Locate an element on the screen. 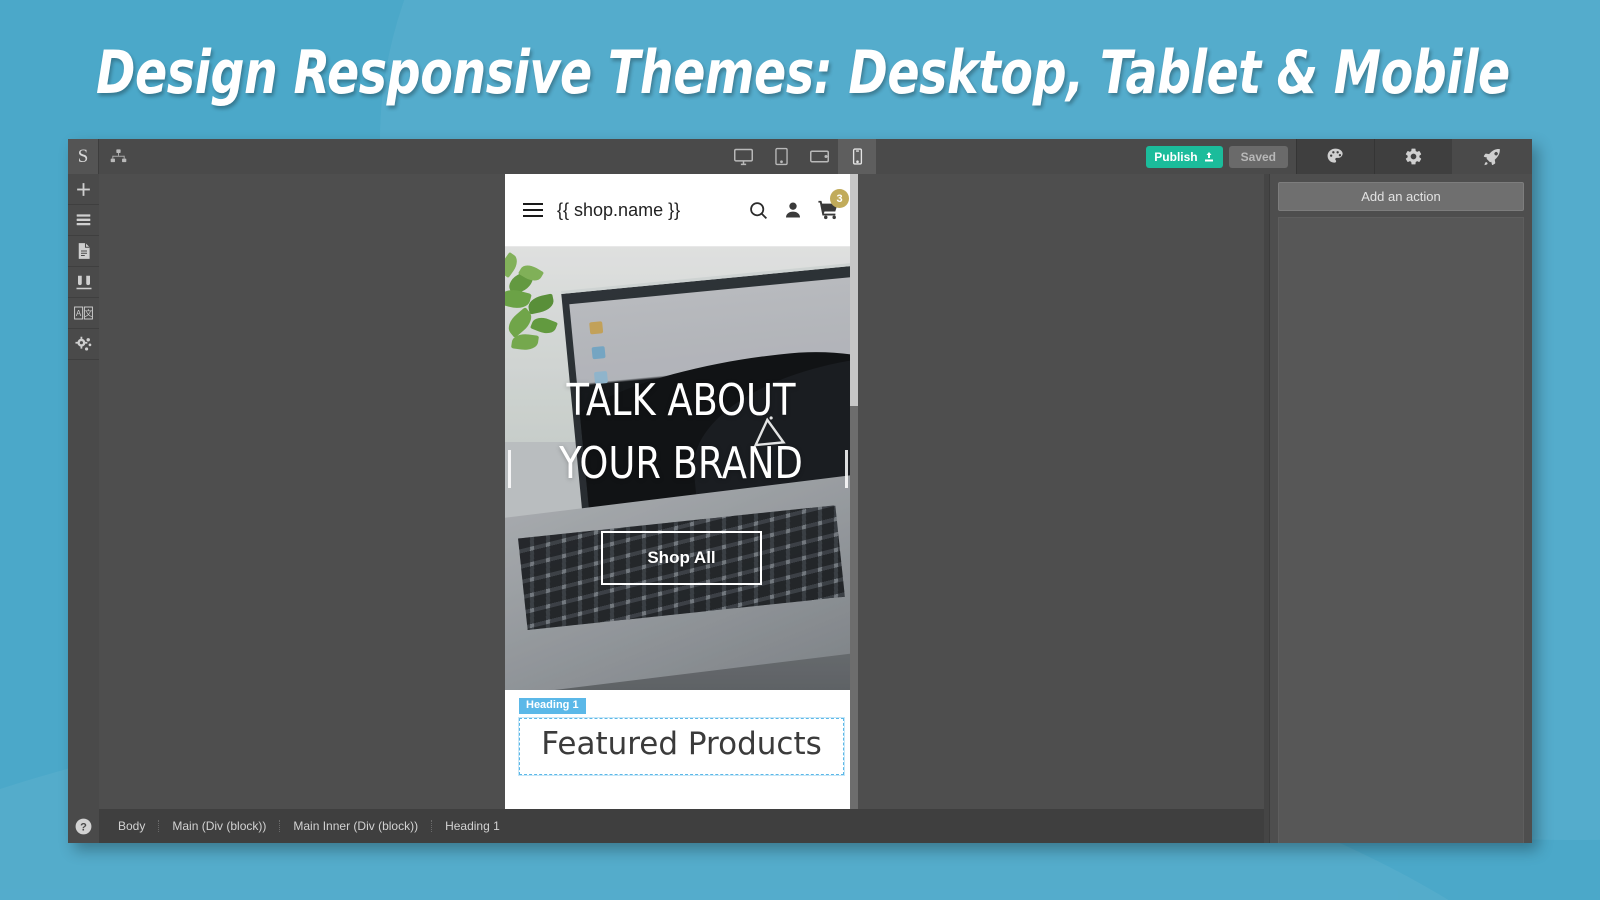  layers-icon is located at coordinates (83, 220).